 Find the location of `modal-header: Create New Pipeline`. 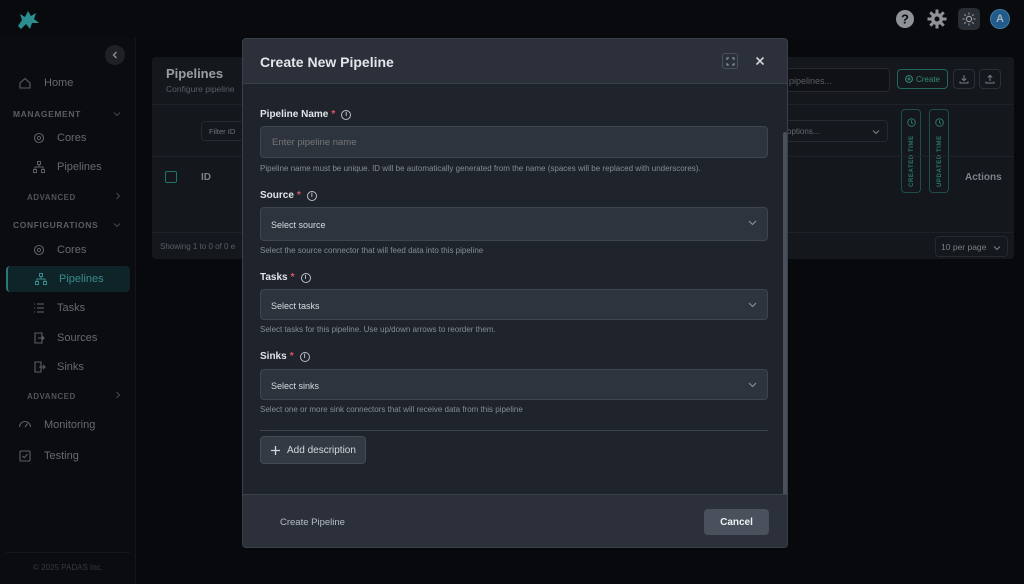

modal-header: Create New Pipeline is located at coordinates (515, 61).